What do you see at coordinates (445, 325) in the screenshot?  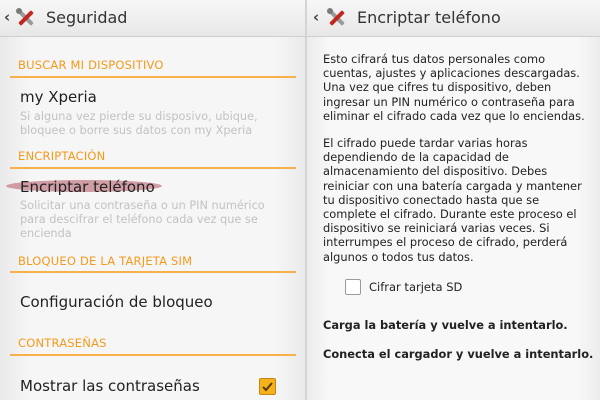 I see `battery-message: Carga la batería y vuelve a intentarlo.` at bounding box center [445, 325].